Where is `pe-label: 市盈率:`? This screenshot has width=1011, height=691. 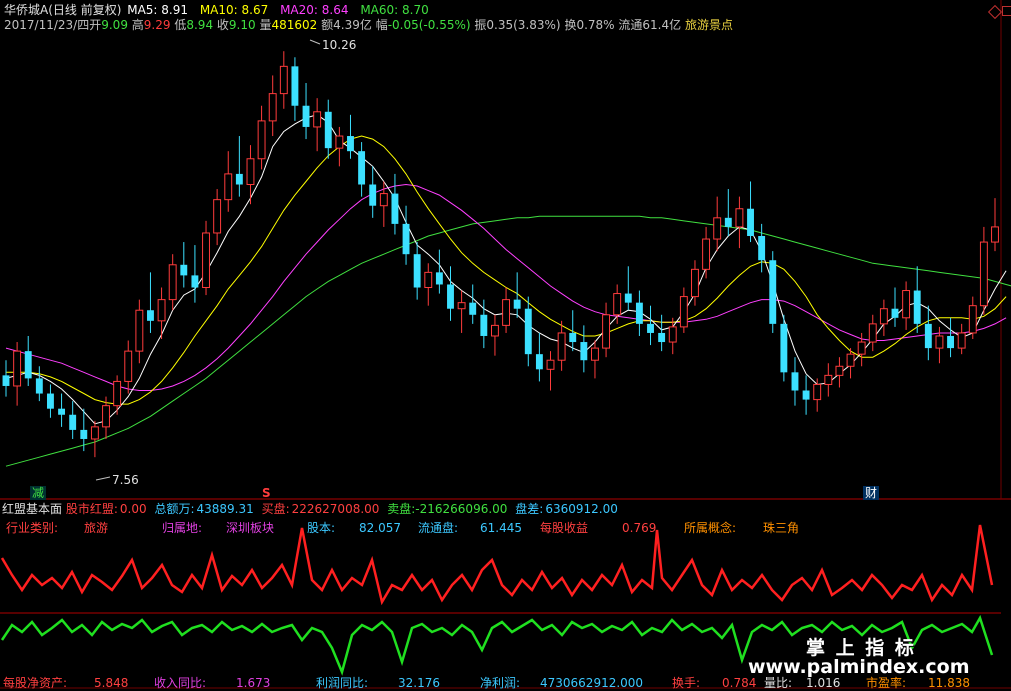 pe-label: 市盈率: is located at coordinates (886, 683).